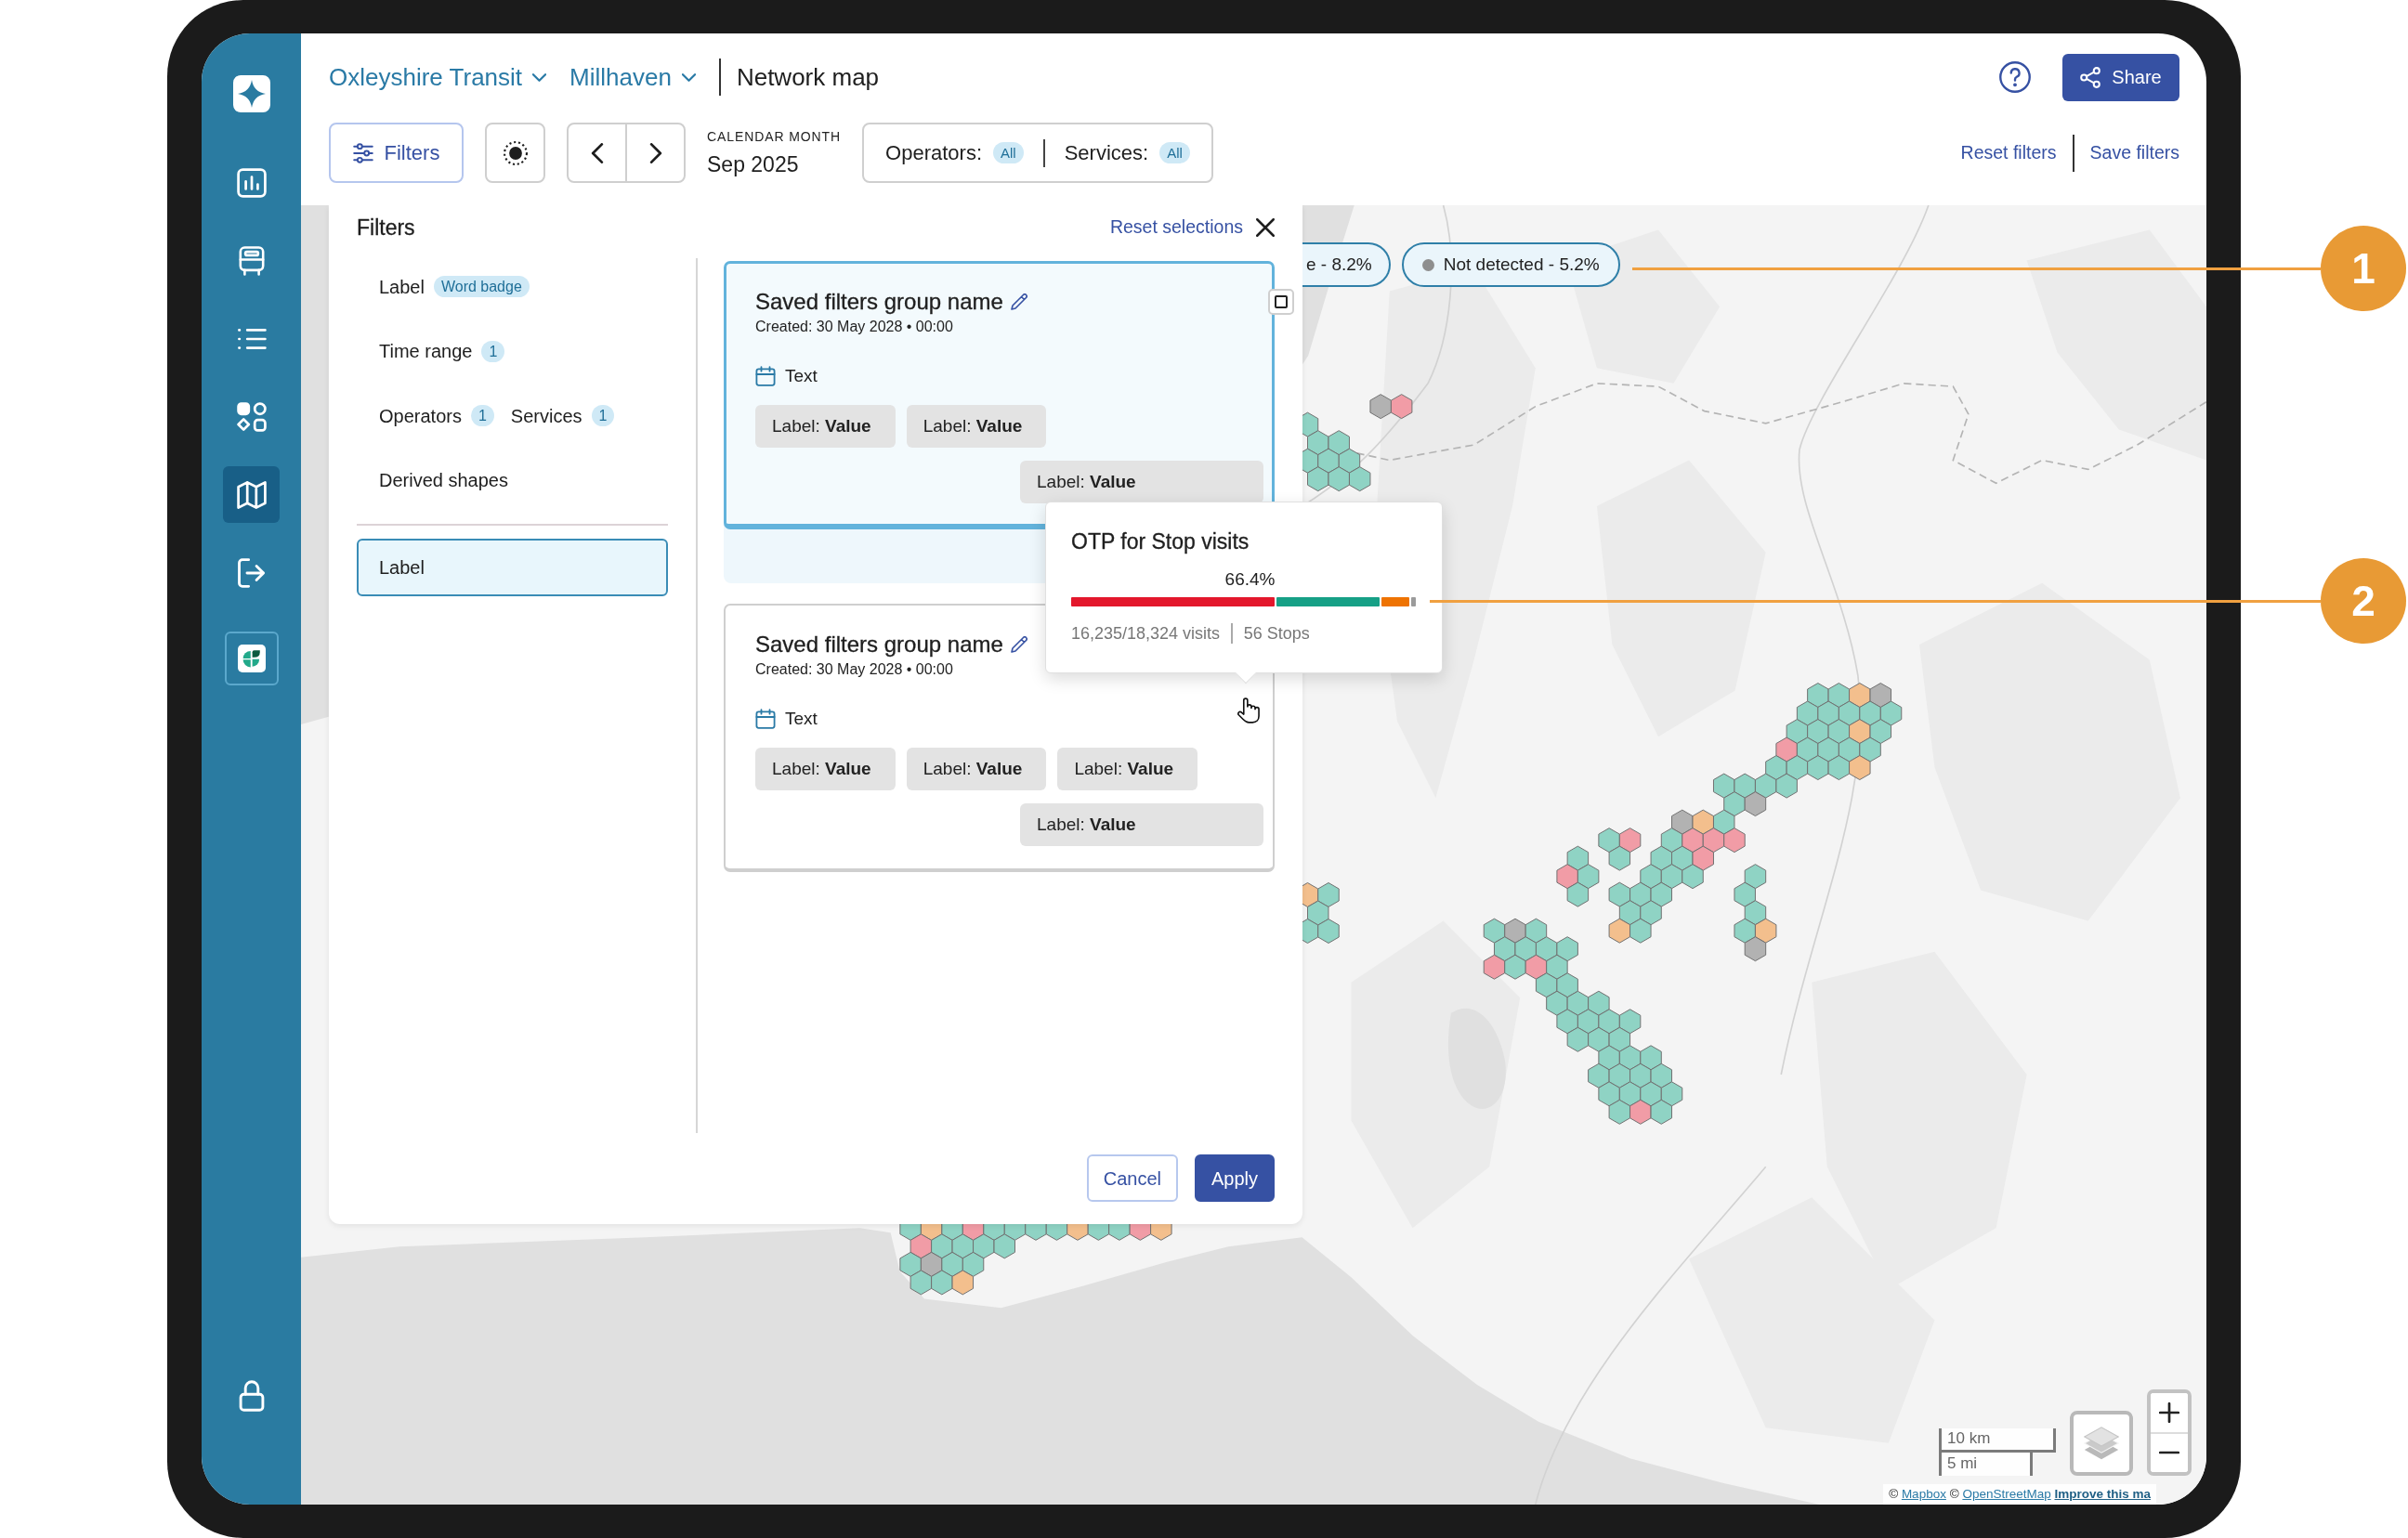  Describe the element at coordinates (2134, 152) in the screenshot. I see `toolbar-link: Save filters` at that location.